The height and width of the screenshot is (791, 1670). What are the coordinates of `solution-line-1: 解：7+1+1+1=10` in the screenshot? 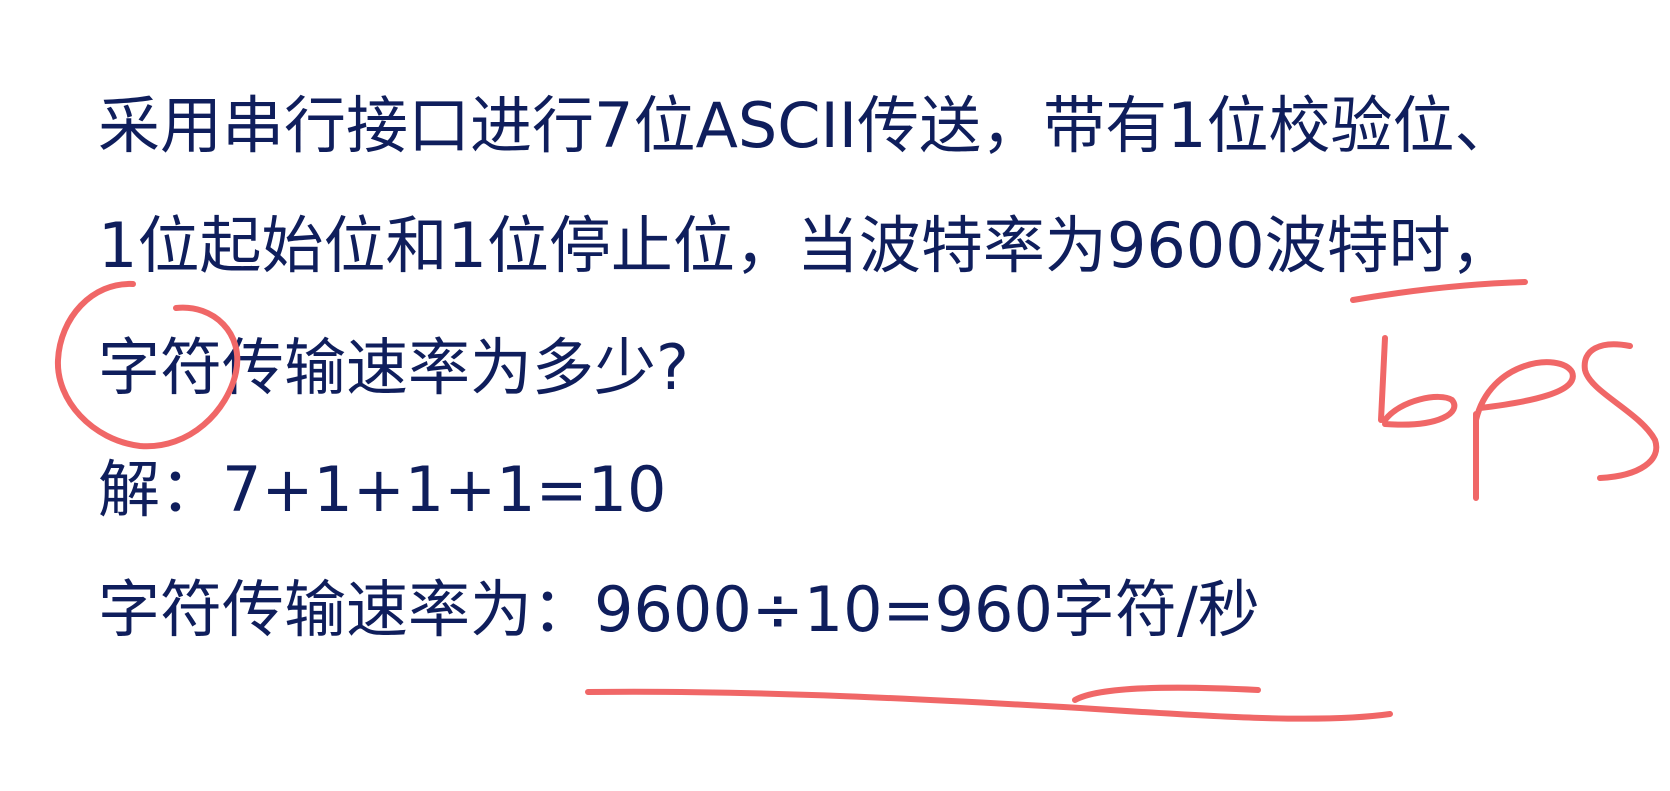 It's located at (382, 489).